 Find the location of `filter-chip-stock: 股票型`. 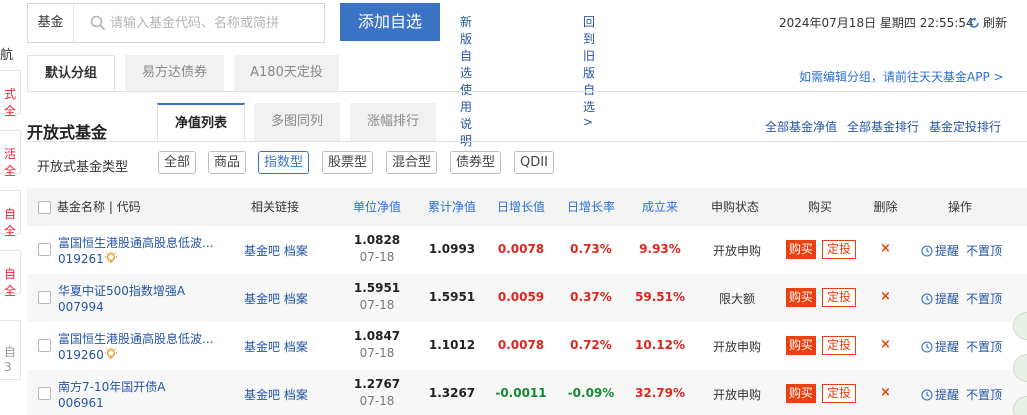

filter-chip-stock: 股票型 is located at coordinates (348, 162).